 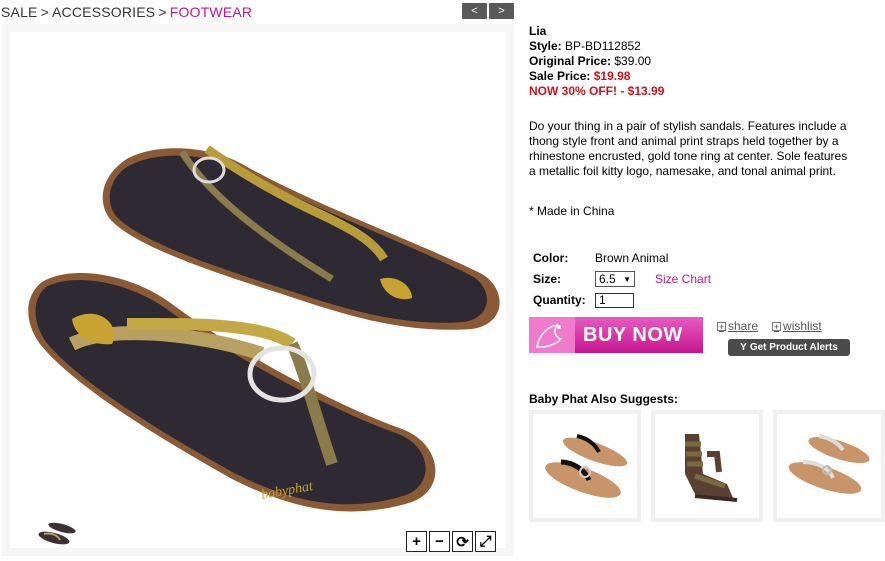 I want to click on size-row: Size: 6.5 ▼ Size Chart, so click(x=622, y=279).